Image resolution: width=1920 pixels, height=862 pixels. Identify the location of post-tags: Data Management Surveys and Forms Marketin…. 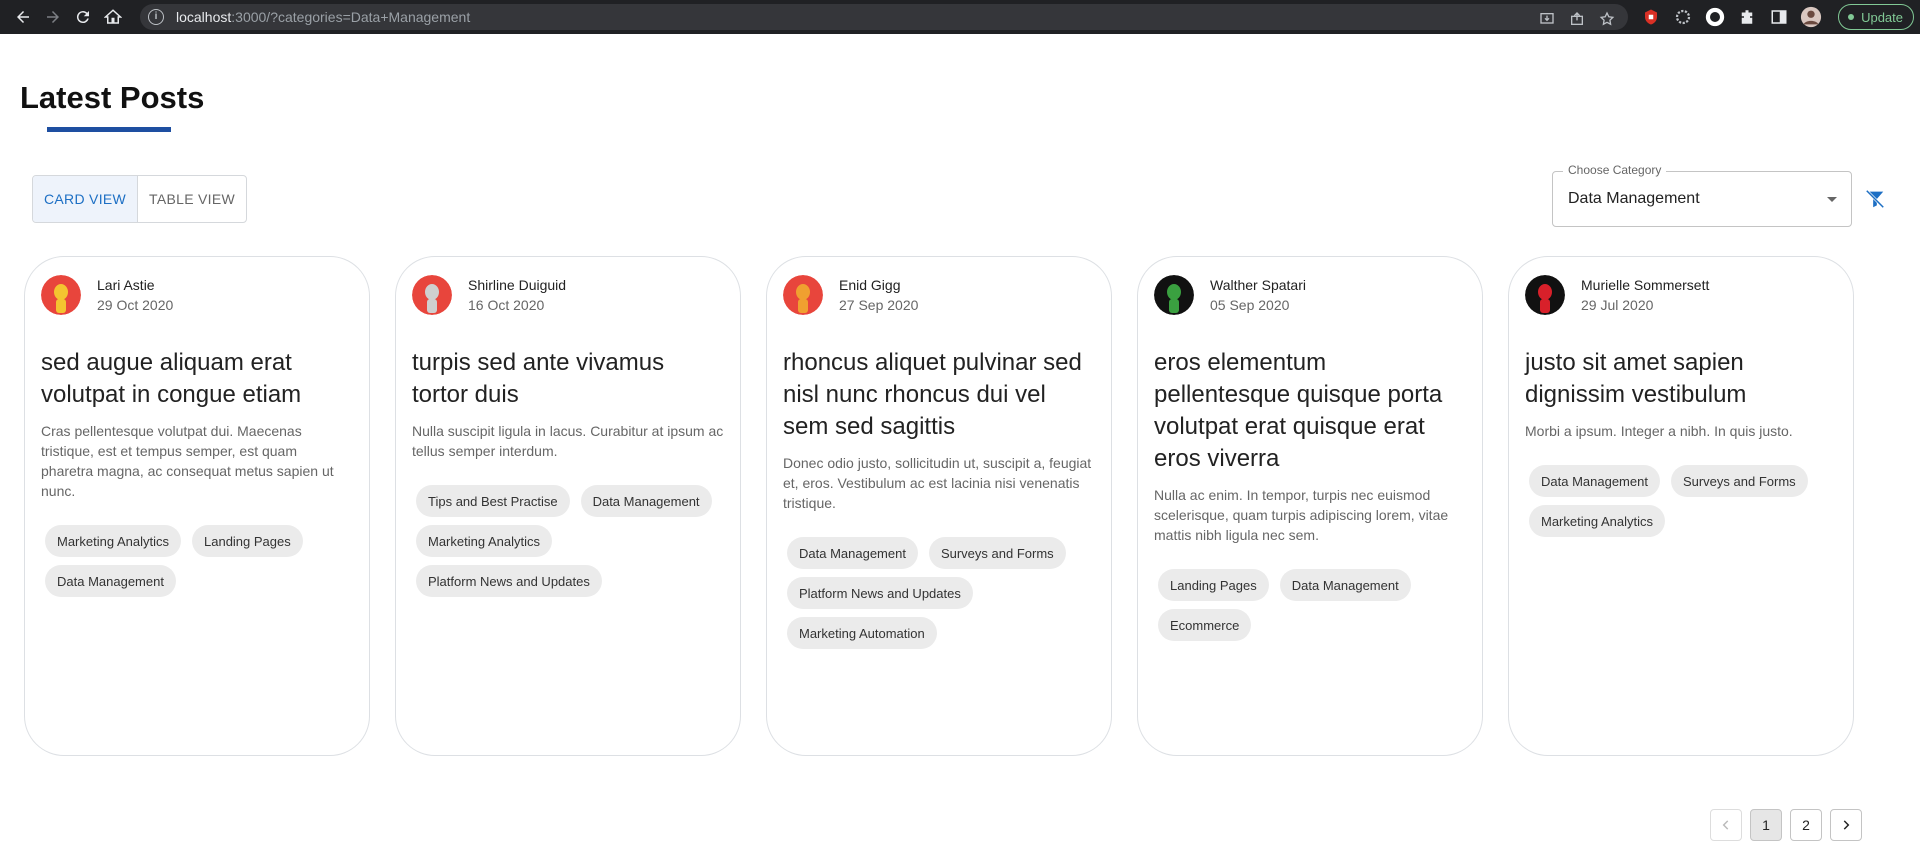
(1681, 501).